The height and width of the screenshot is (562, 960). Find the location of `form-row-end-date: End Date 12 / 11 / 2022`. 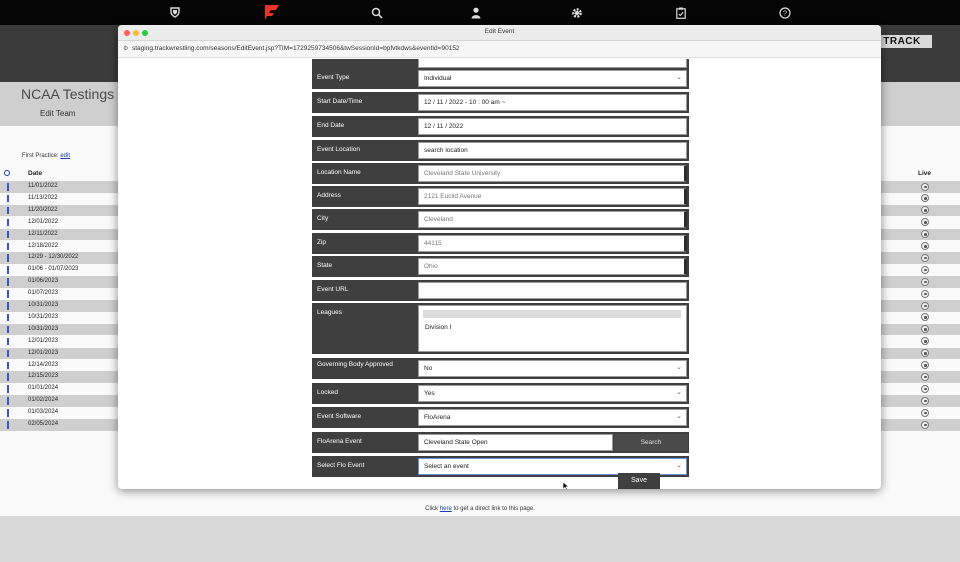

form-row-end-date: End Date 12 / 11 / 2022 is located at coordinates (500, 126).